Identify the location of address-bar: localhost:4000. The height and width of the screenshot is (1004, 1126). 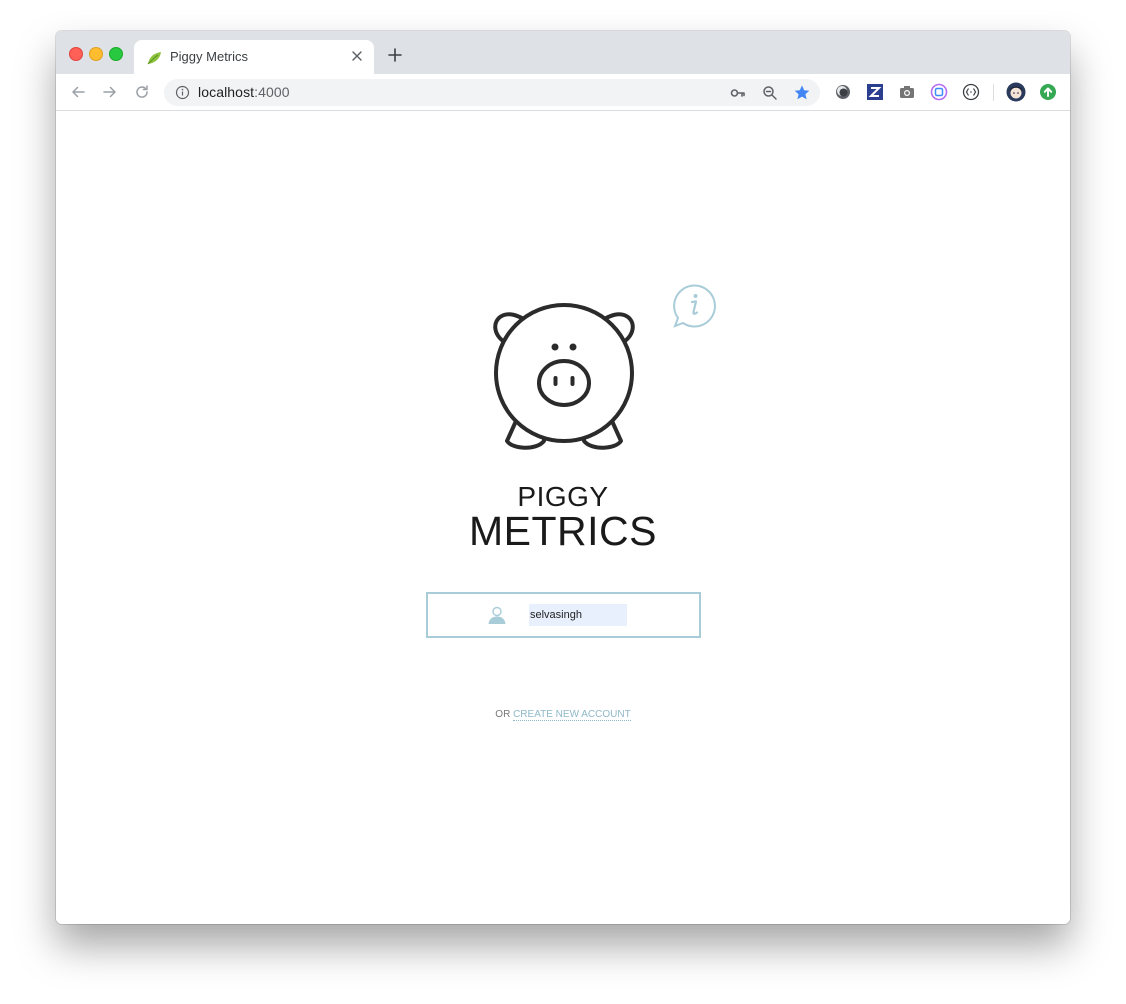
(492, 92).